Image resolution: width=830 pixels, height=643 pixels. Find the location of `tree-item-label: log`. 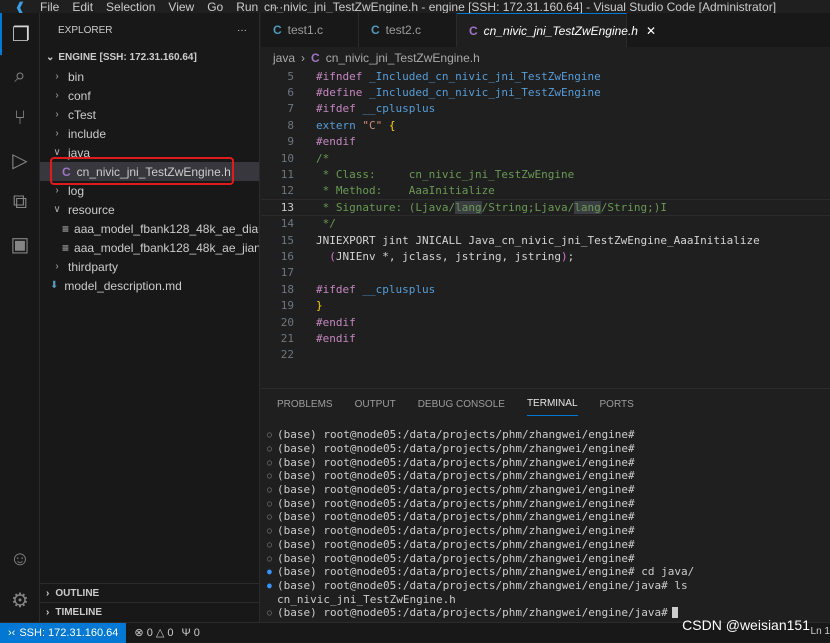

tree-item-label: log is located at coordinates (76, 190).